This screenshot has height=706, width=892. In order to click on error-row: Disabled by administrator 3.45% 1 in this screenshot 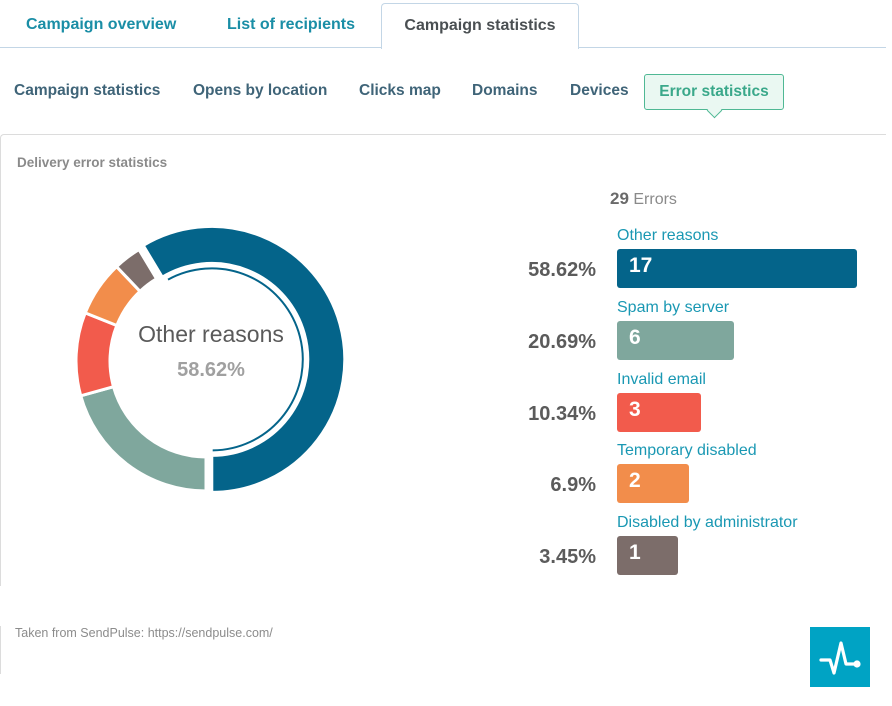, I will do `click(691, 549)`.